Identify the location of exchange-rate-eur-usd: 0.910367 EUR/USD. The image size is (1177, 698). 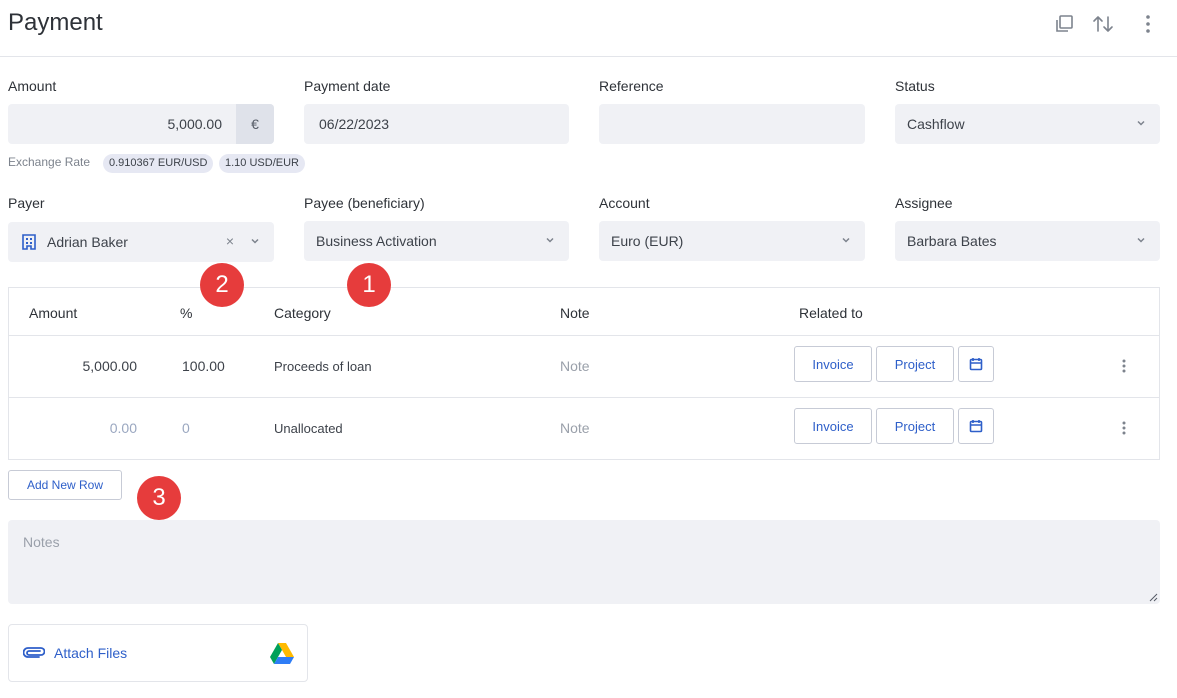
(158, 163).